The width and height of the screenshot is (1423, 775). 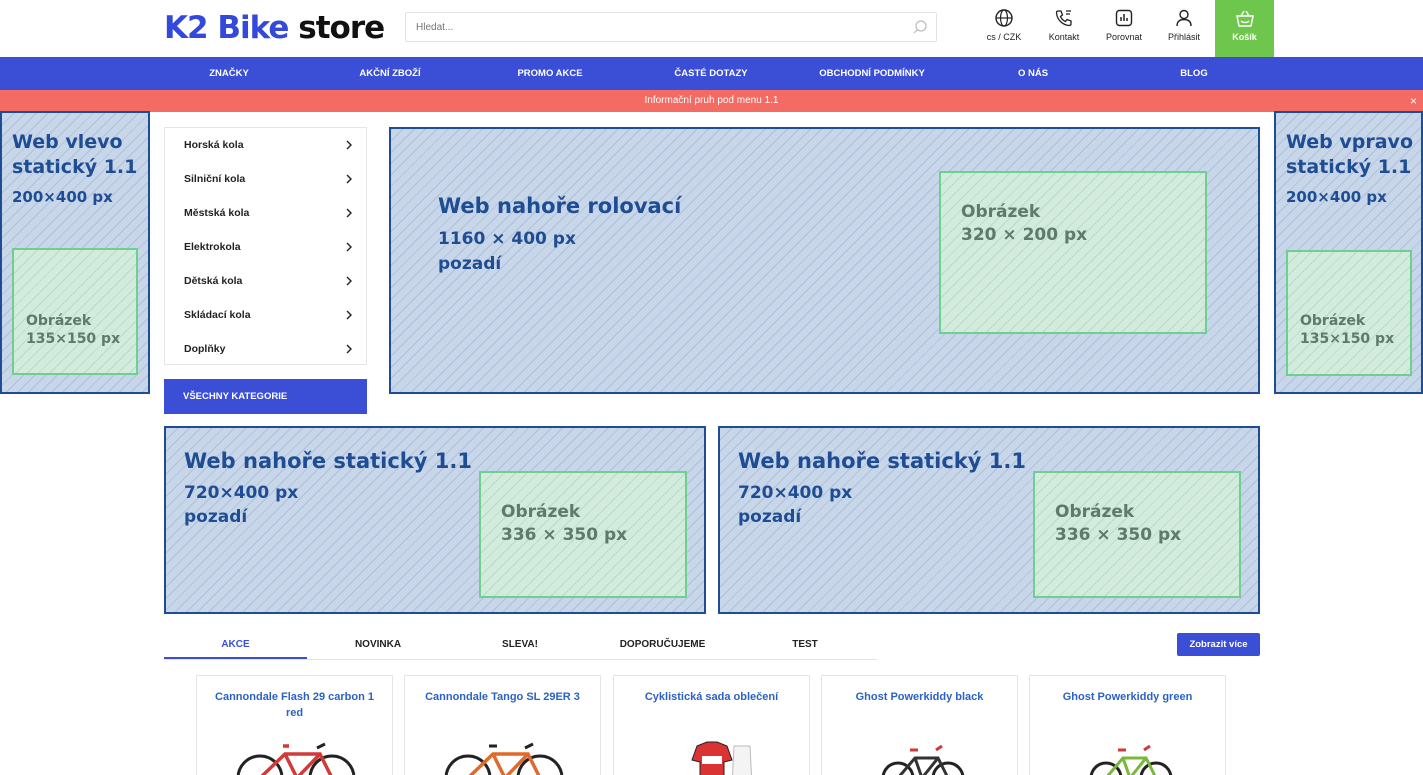 What do you see at coordinates (1033, 73) in the screenshot?
I see `nav-item-o-nas: O NÁS` at bounding box center [1033, 73].